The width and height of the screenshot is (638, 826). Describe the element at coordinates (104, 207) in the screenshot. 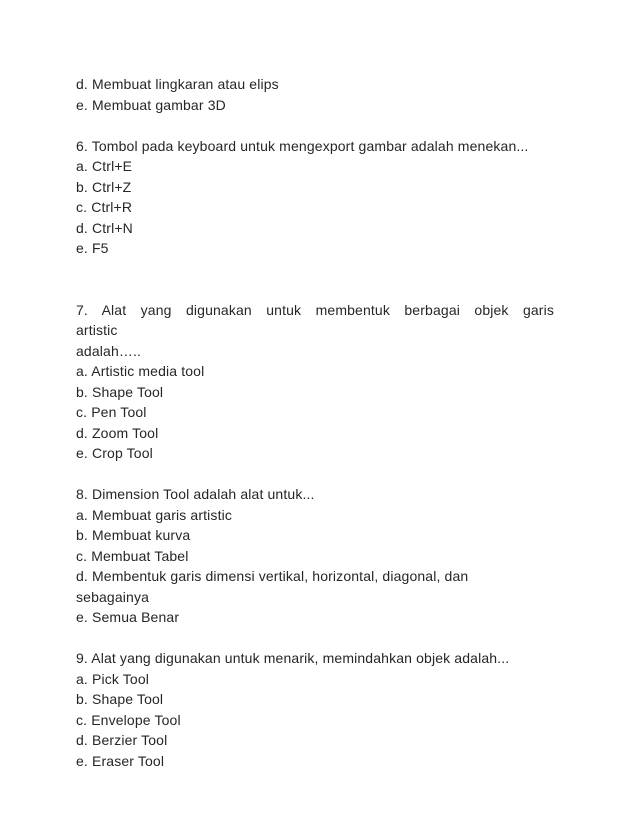

I see `question-6-option-c: c. Ctrl+R` at that location.